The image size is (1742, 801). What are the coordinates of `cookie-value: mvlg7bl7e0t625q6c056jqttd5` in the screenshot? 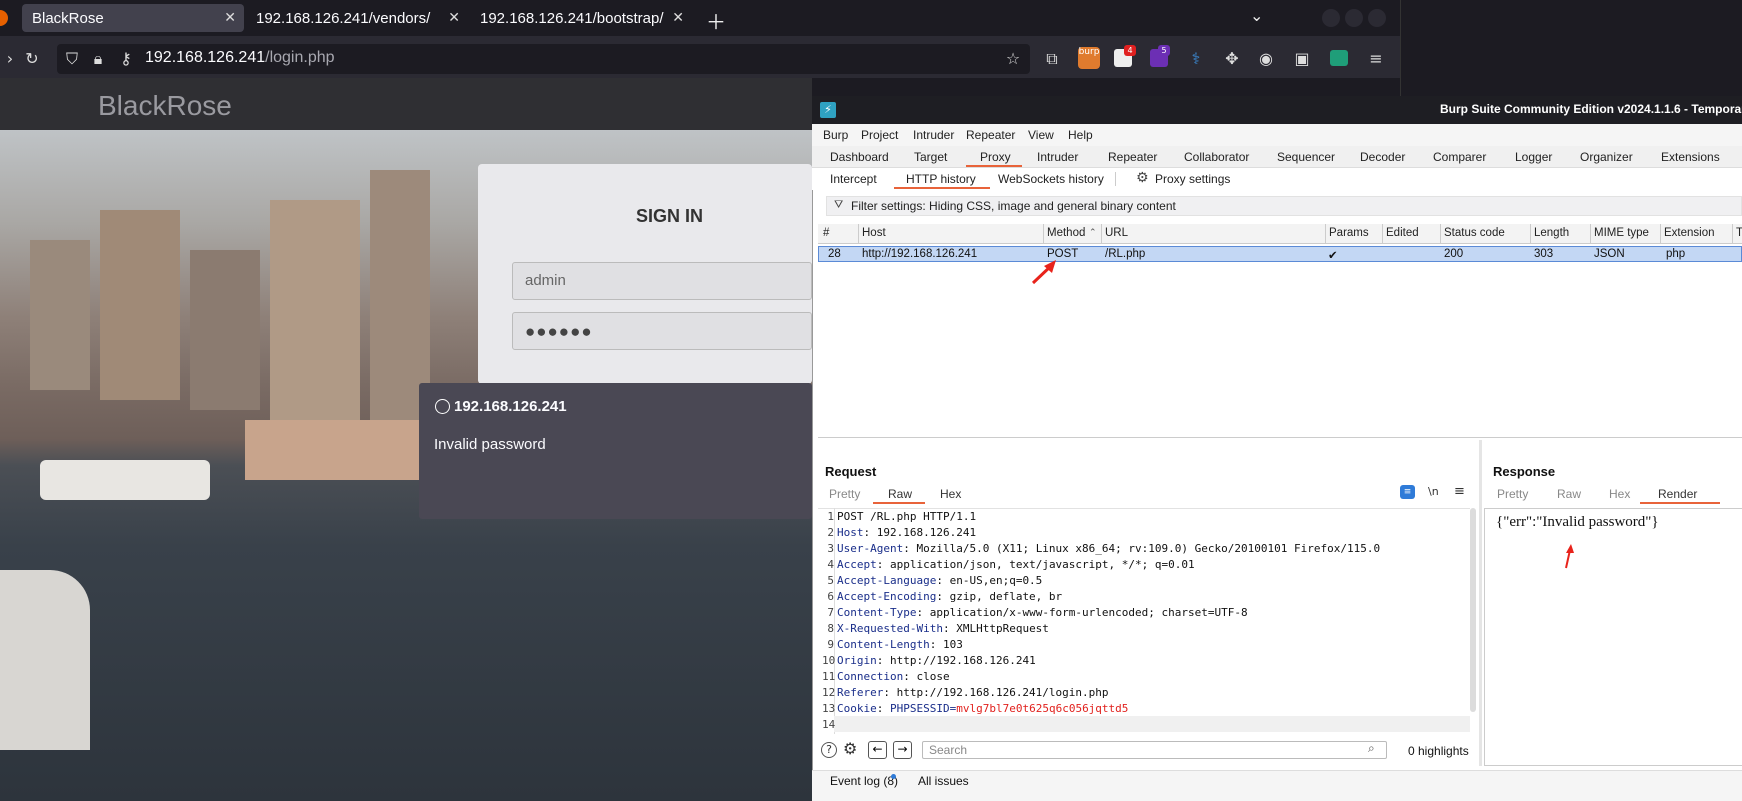 It's located at (1042, 708).